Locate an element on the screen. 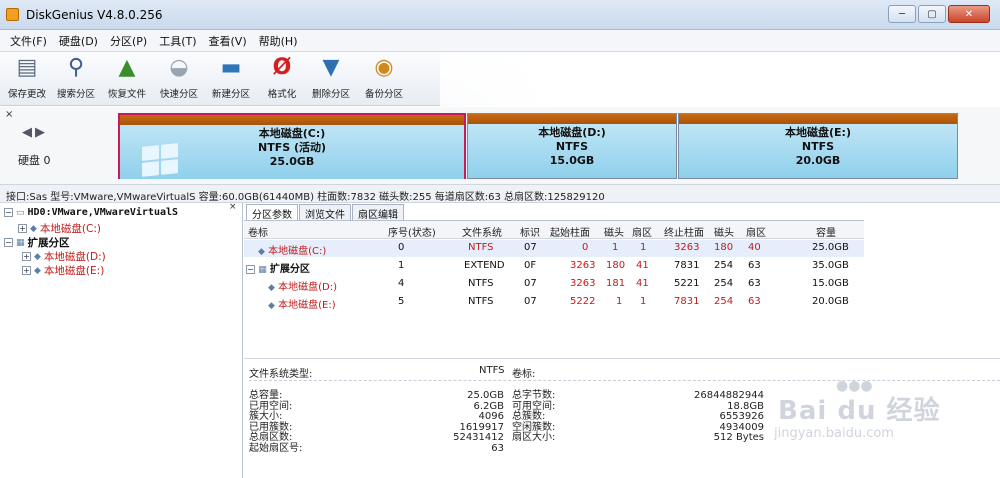  tree-item-d: + ◆ 本地磁盘(D:) is located at coordinates (64, 256).